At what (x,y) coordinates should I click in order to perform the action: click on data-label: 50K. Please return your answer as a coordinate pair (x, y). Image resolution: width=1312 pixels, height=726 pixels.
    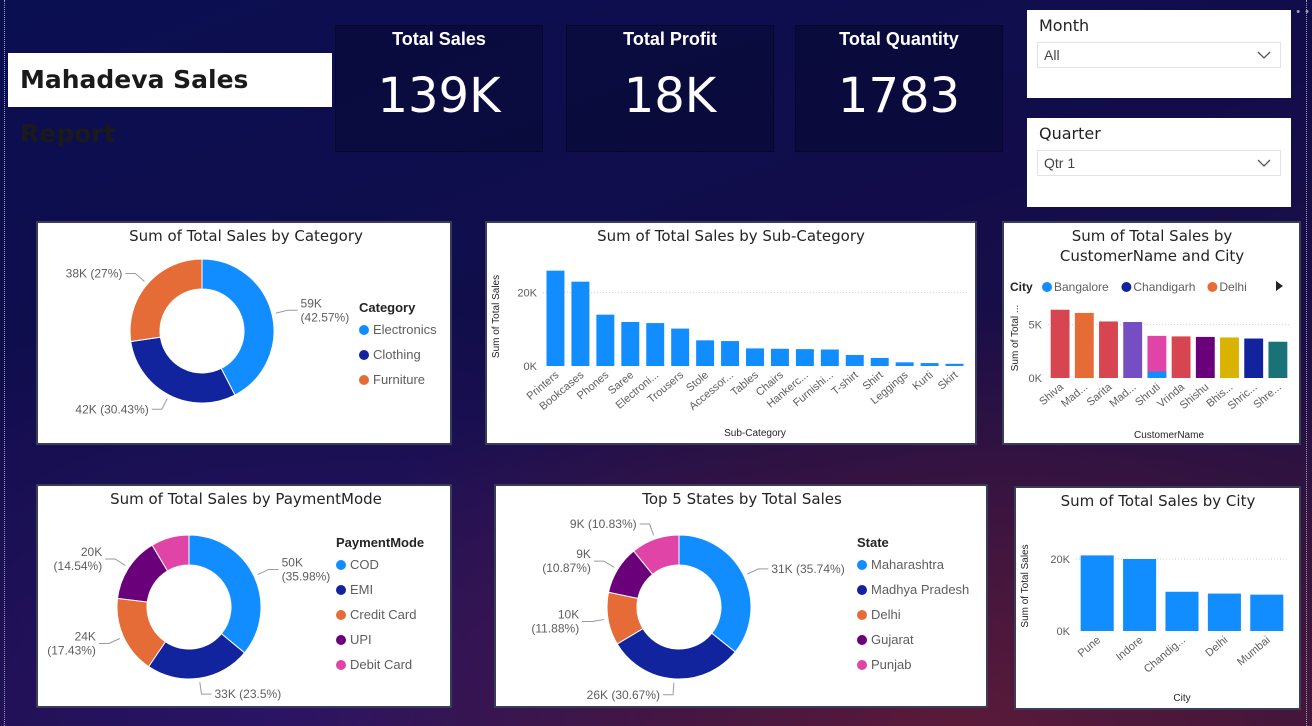
    Looking at the image, I should click on (292, 562).